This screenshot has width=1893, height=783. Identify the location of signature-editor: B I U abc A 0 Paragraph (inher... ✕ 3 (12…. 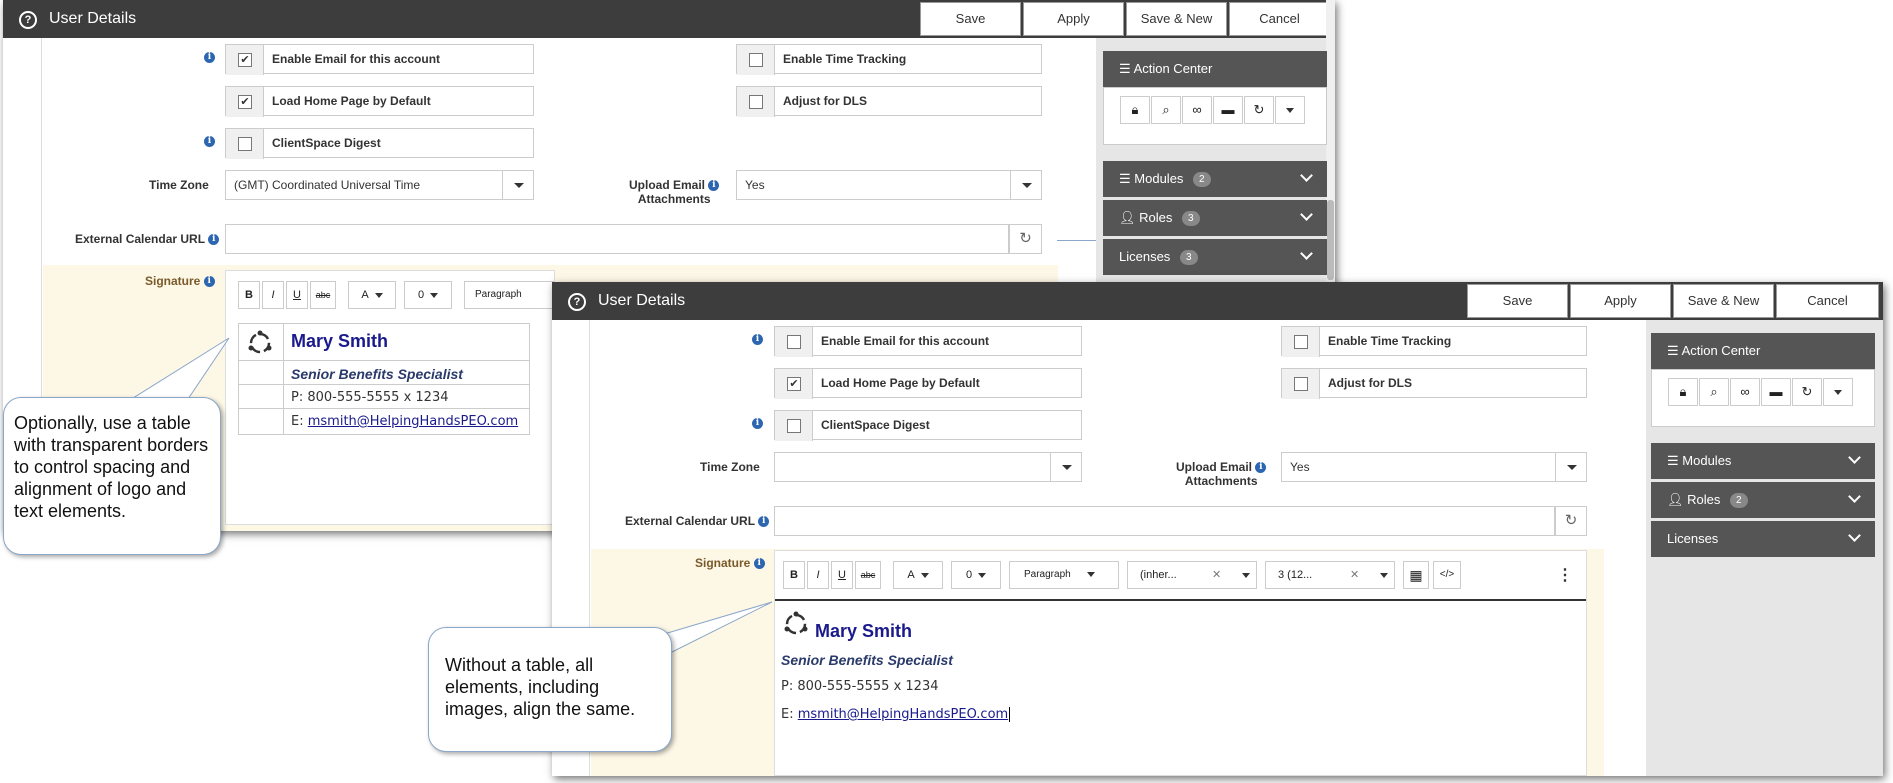
(1180, 663).